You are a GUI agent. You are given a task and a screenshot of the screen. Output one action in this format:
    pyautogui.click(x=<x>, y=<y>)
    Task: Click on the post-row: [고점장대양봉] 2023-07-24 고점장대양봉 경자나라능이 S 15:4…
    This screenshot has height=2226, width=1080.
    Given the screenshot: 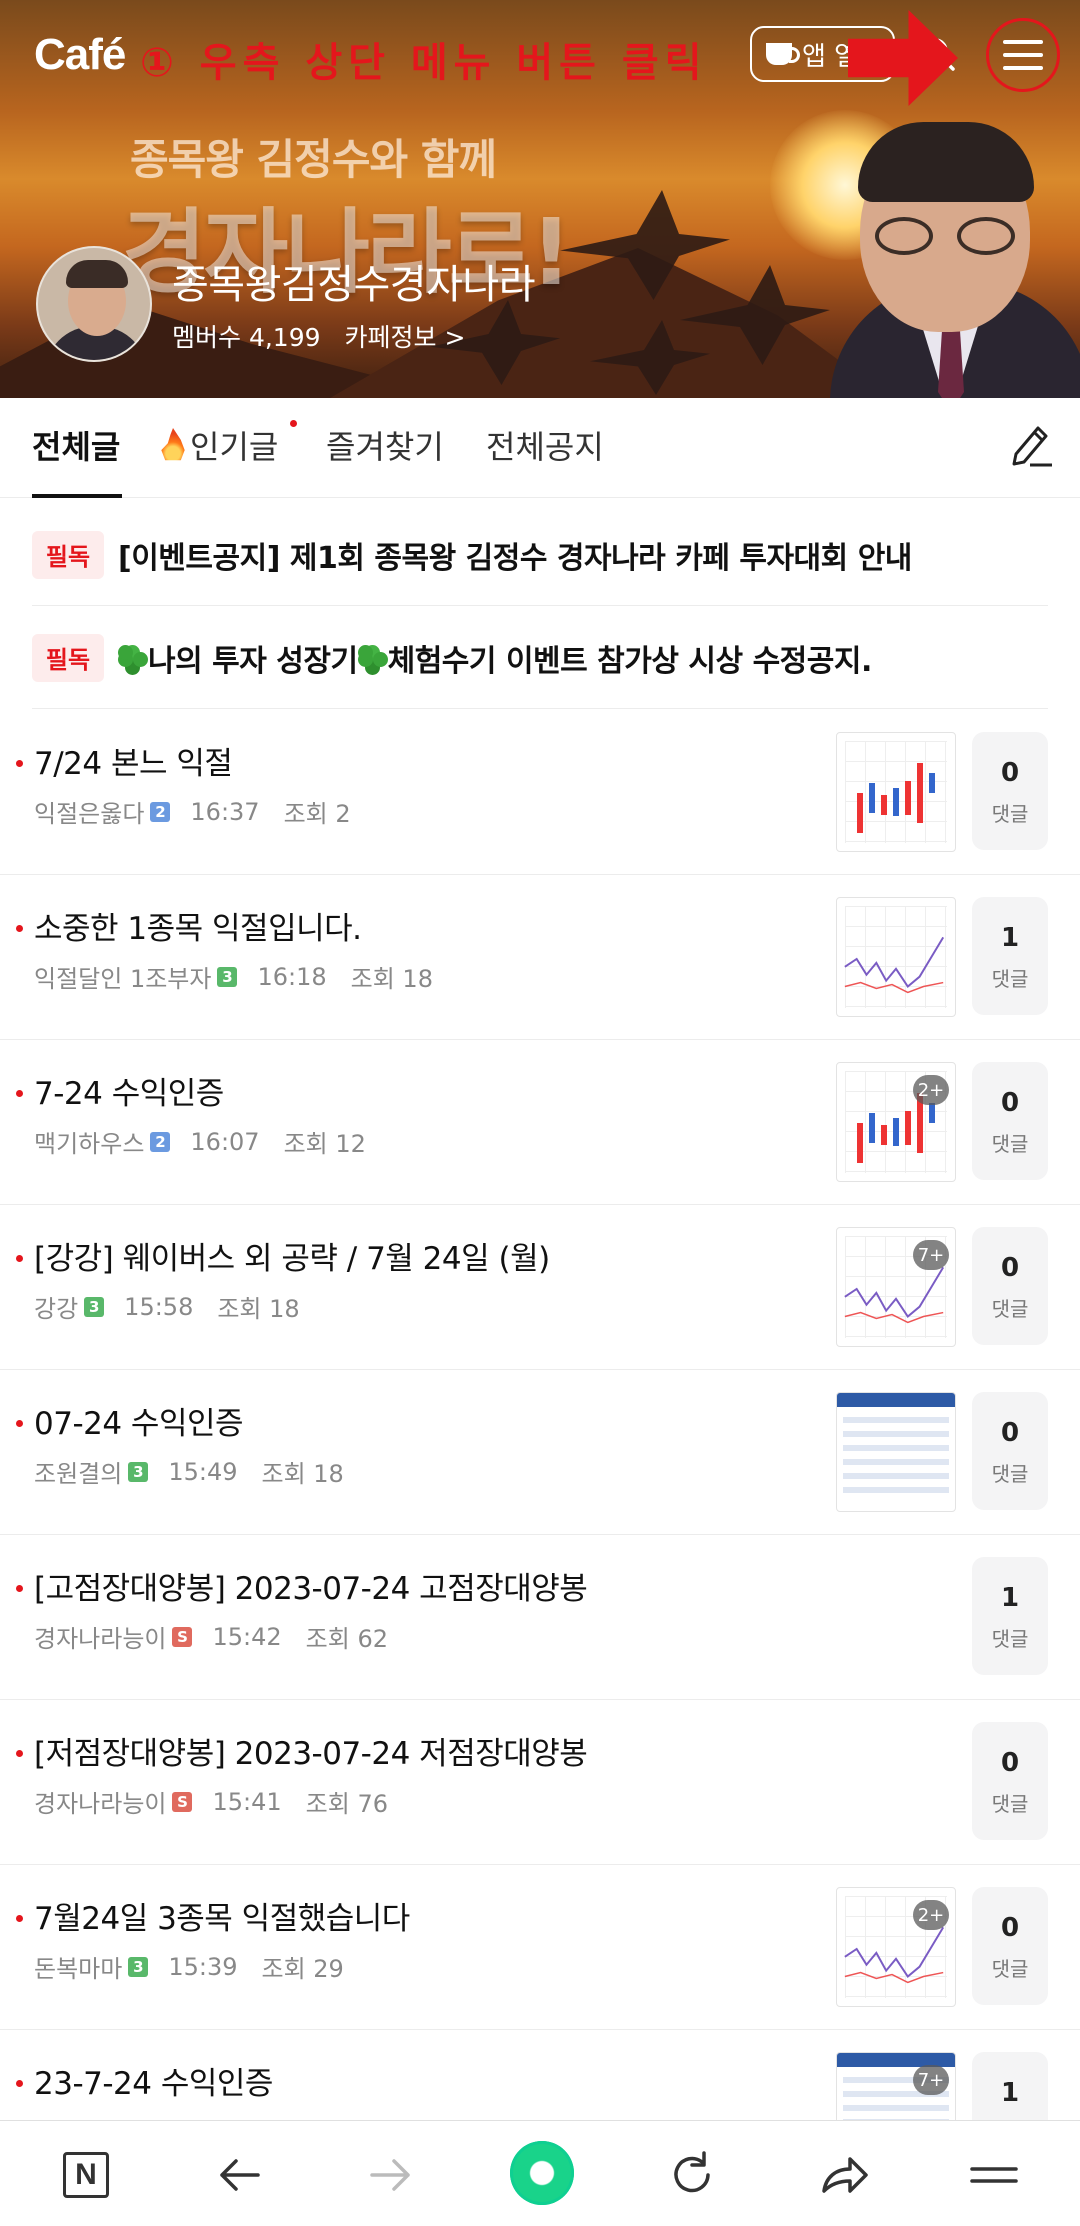 What is the action you would take?
    pyautogui.click(x=540, y=1617)
    